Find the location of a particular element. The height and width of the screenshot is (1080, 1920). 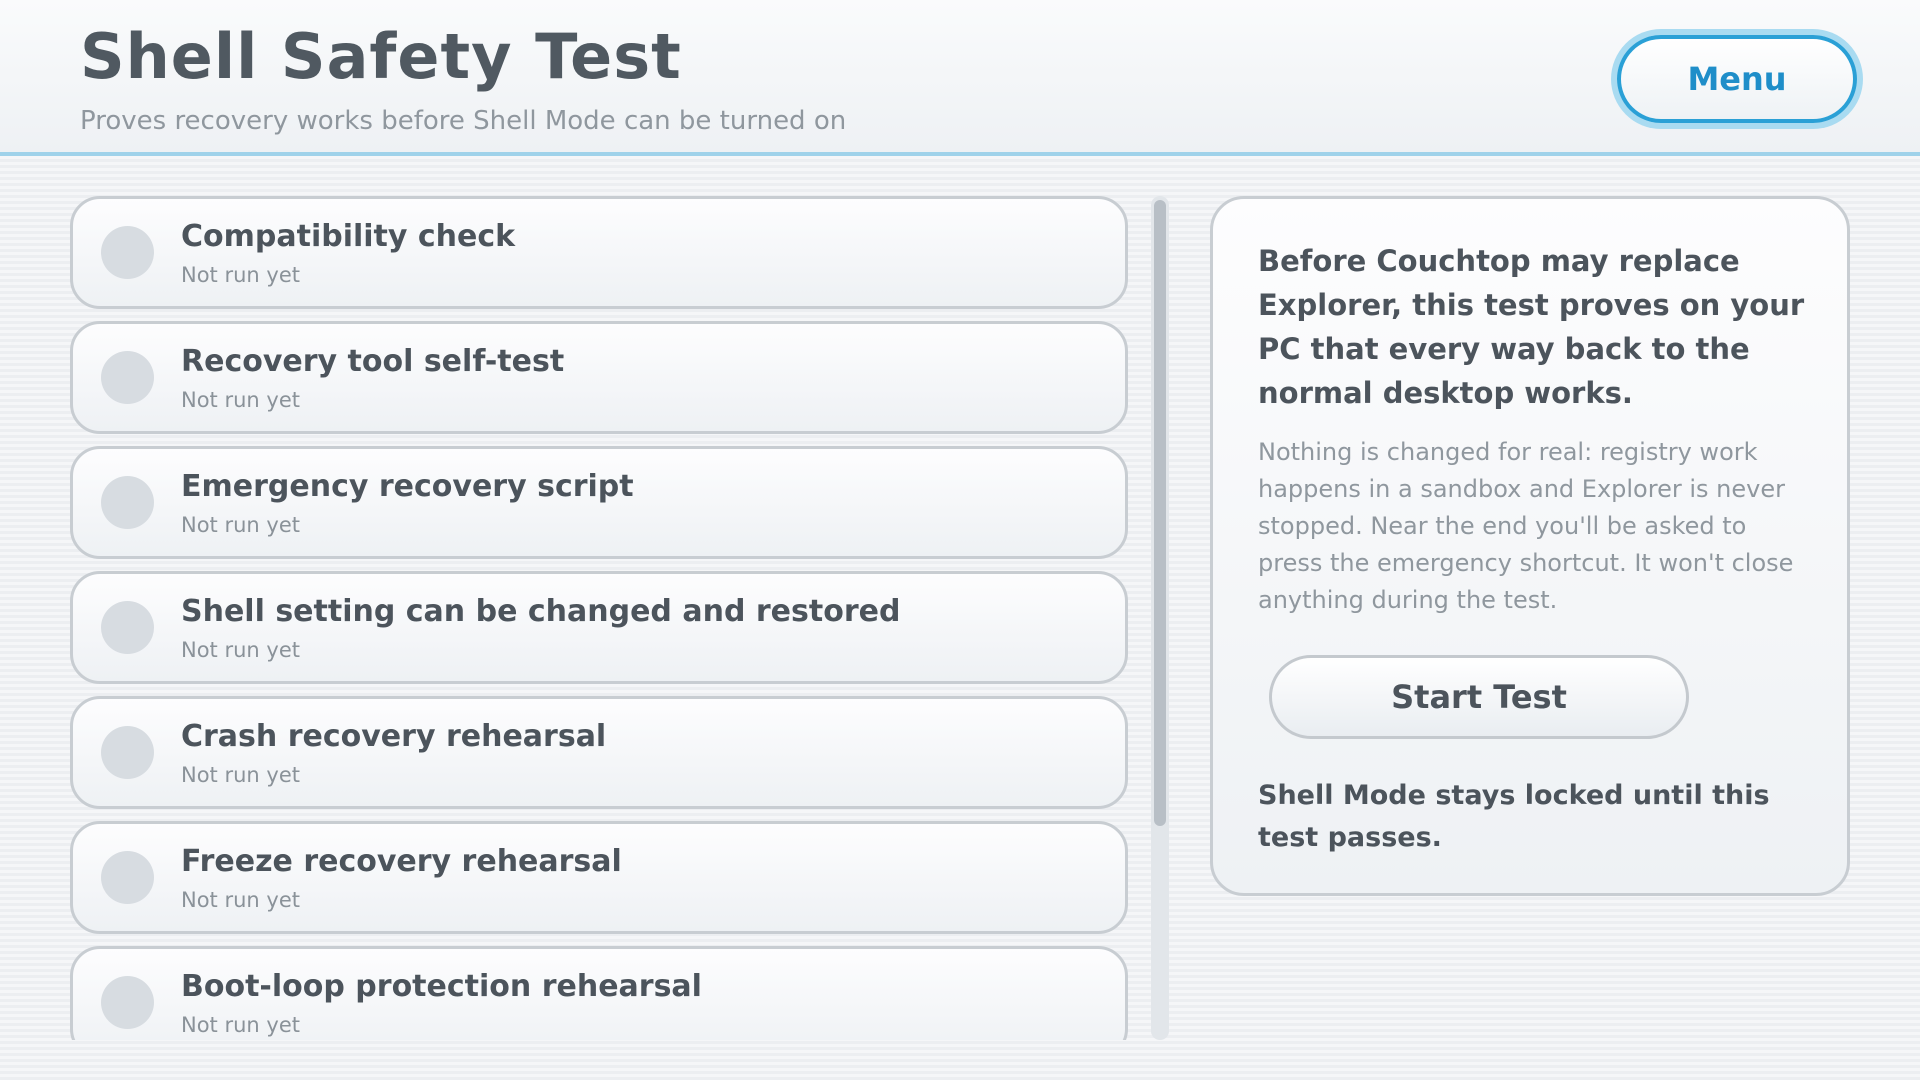

page-title: Shell Safety Test is located at coordinates (381, 56).